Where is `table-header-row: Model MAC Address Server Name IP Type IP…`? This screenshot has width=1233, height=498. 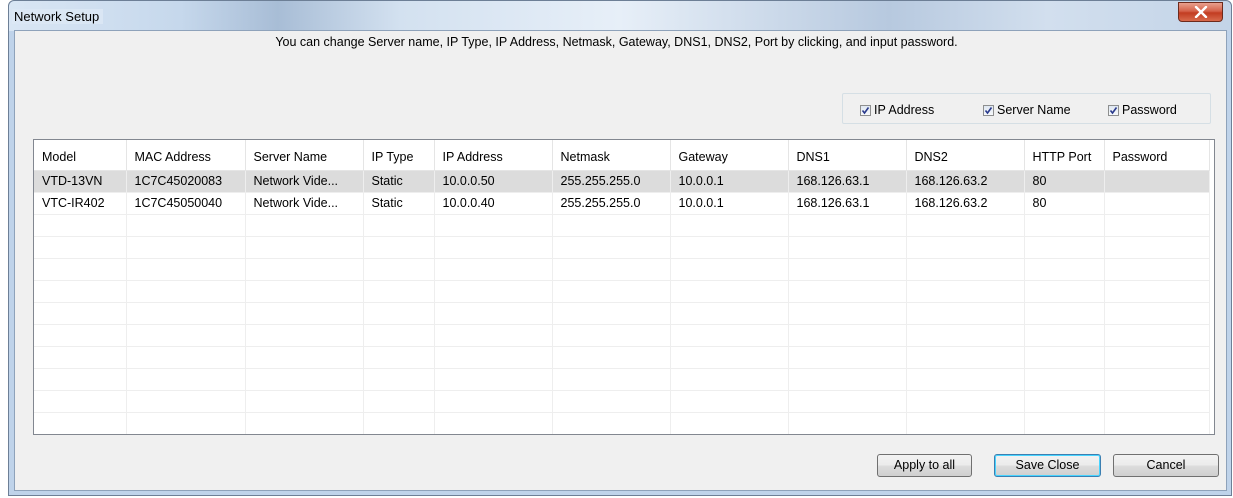
table-header-row: Model MAC Address Server Name IP Type IP… is located at coordinates (622, 155).